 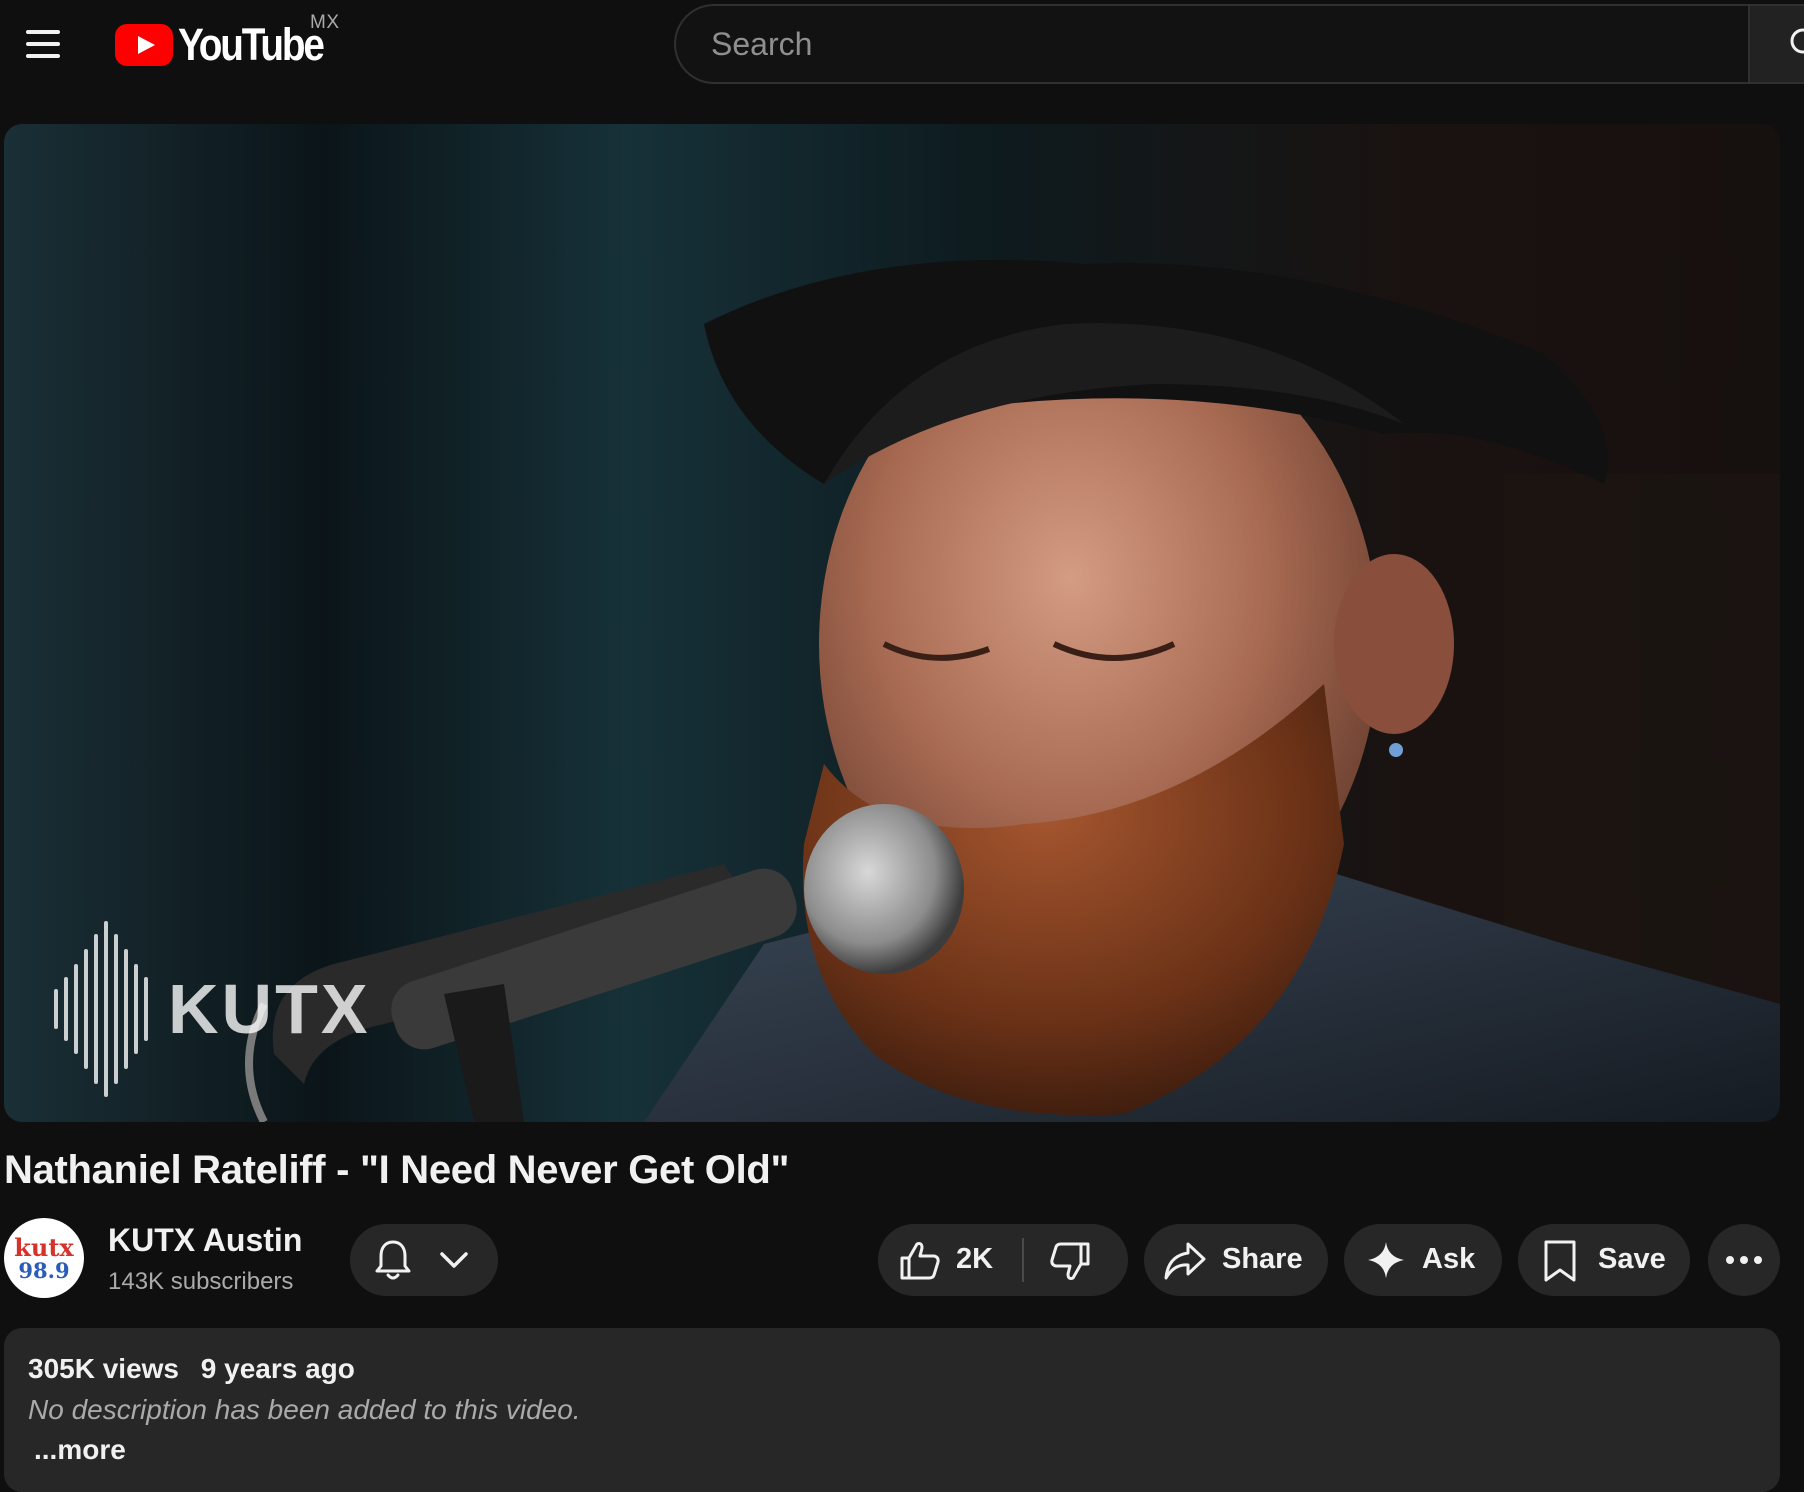 I want to click on more-horizontal-icon, so click(x=1744, y=1260).